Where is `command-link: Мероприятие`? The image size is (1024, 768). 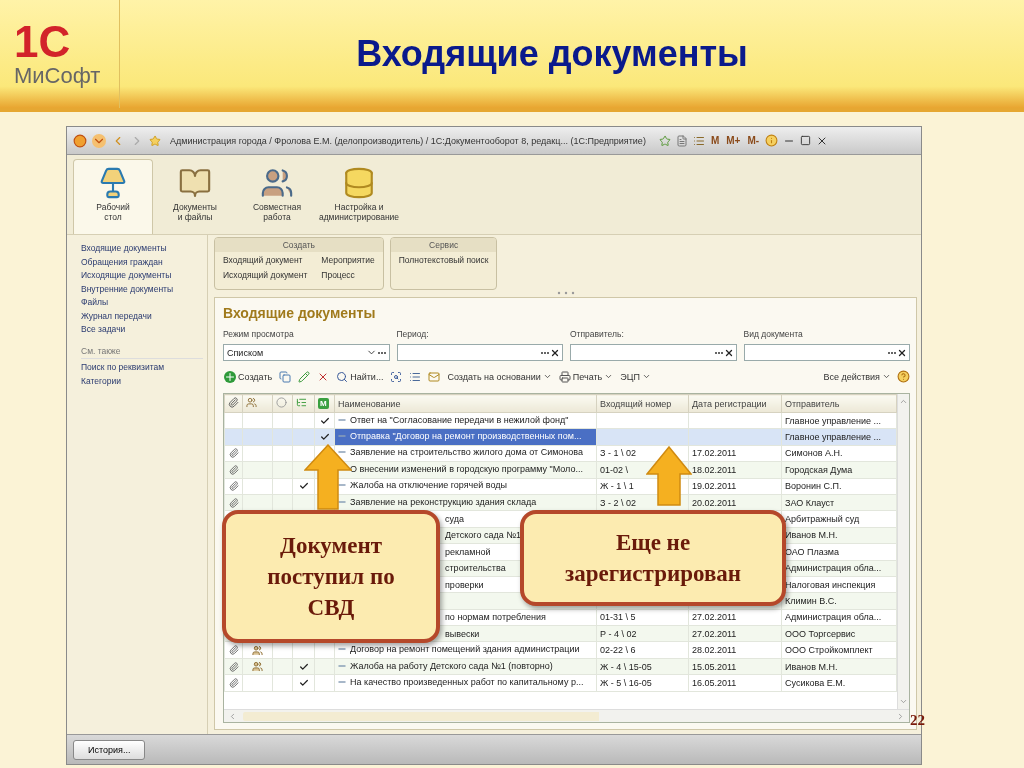 command-link: Мероприятие is located at coordinates (348, 260).